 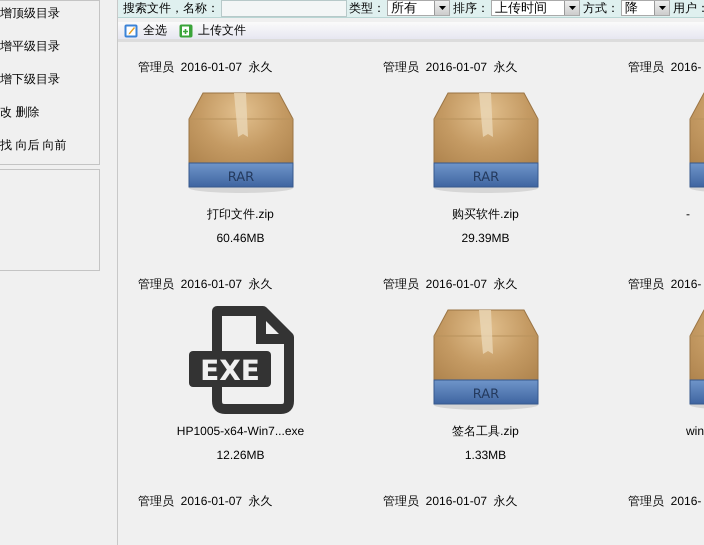 What do you see at coordinates (240, 431) in the screenshot?
I see `file-name: HP1005-x64-Win7...exe` at bounding box center [240, 431].